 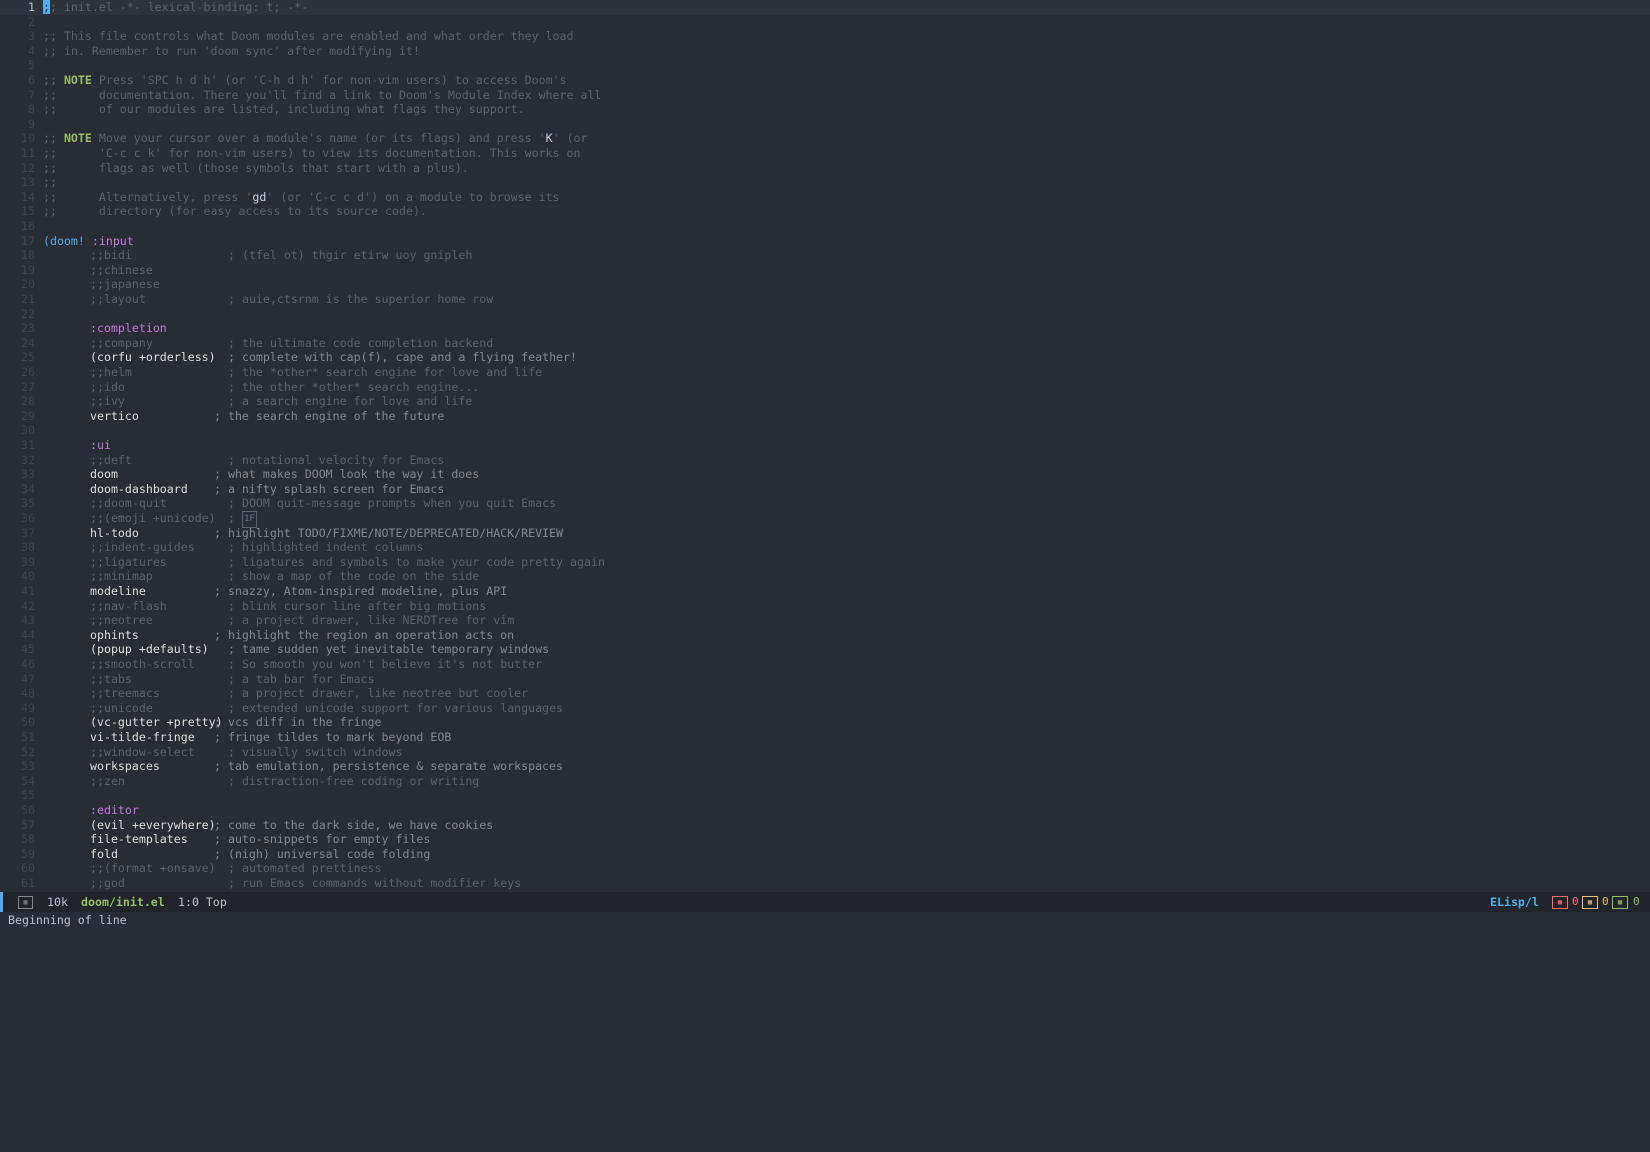 I want to click on module-comment: ; visually switch windows, so click(x=315, y=751).